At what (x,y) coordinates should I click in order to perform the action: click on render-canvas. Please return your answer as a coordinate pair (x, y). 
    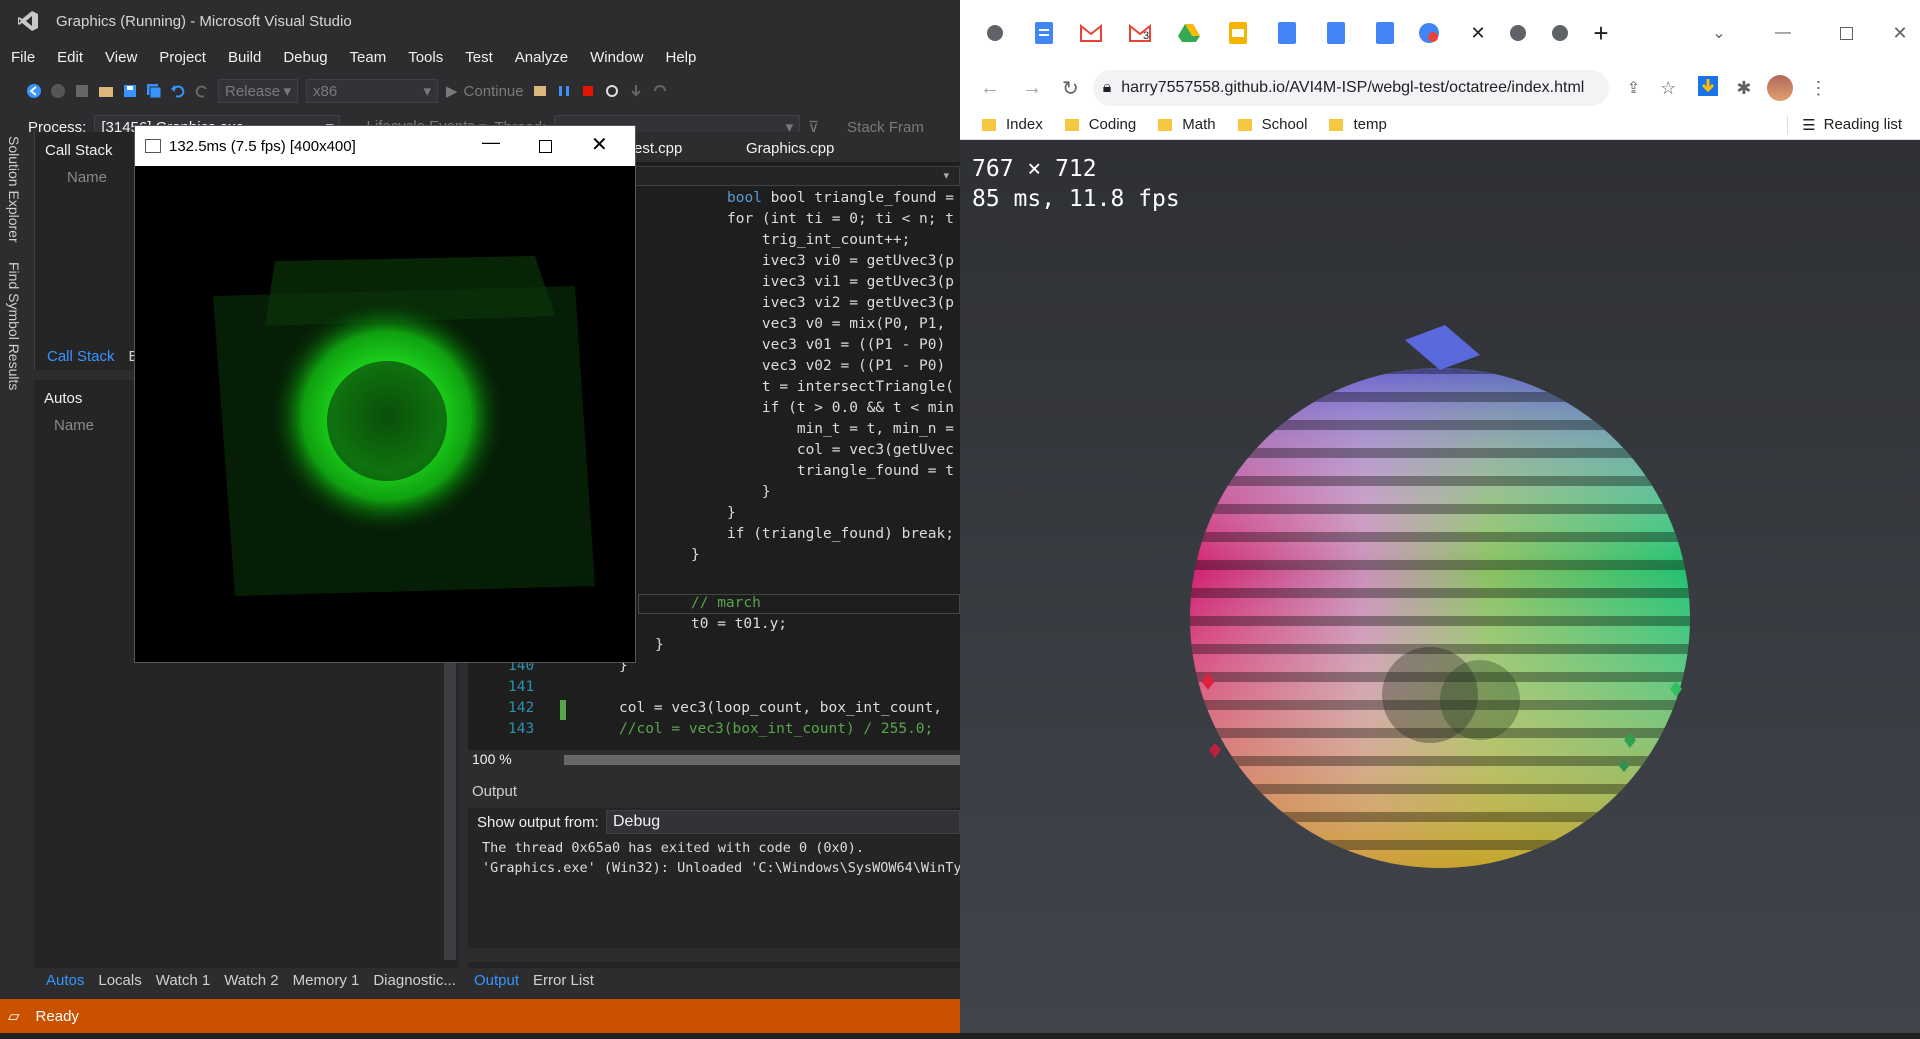
    Looking at the image, I should click on (385, 414).